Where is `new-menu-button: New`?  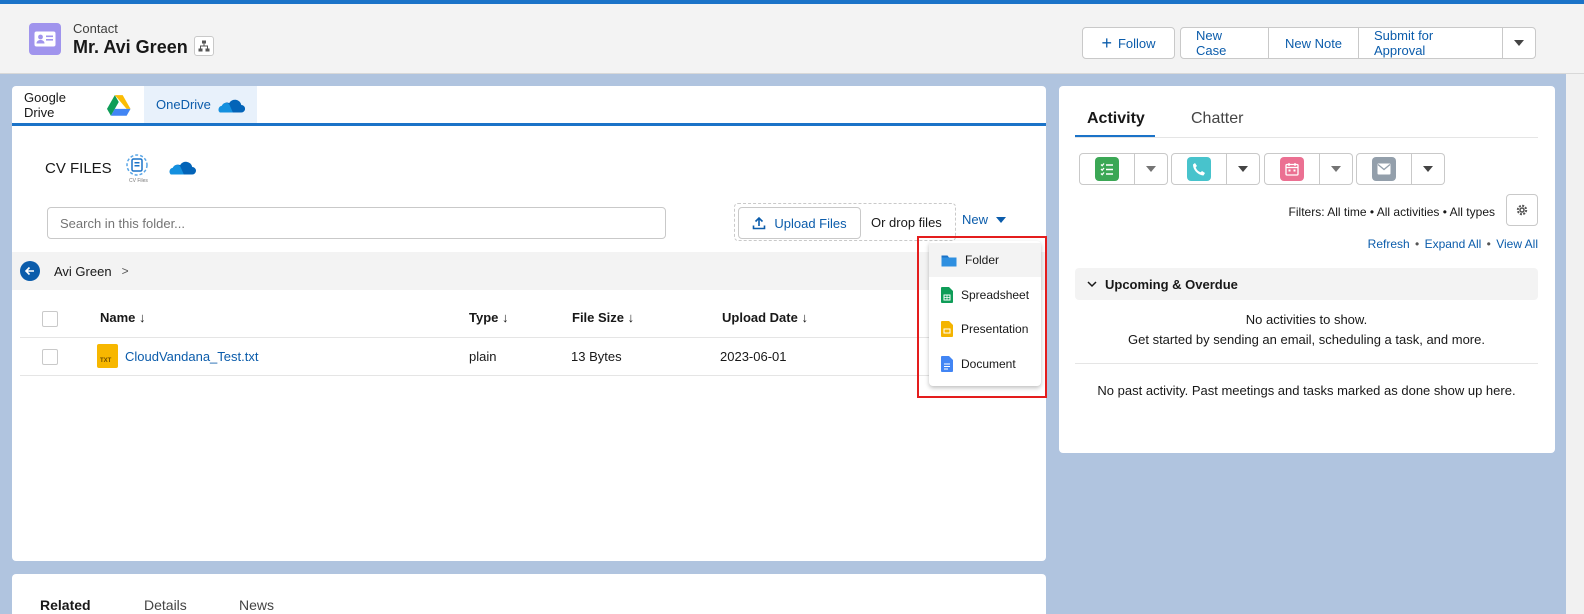 new-menu-button: New is located at coordinates (984, 219).